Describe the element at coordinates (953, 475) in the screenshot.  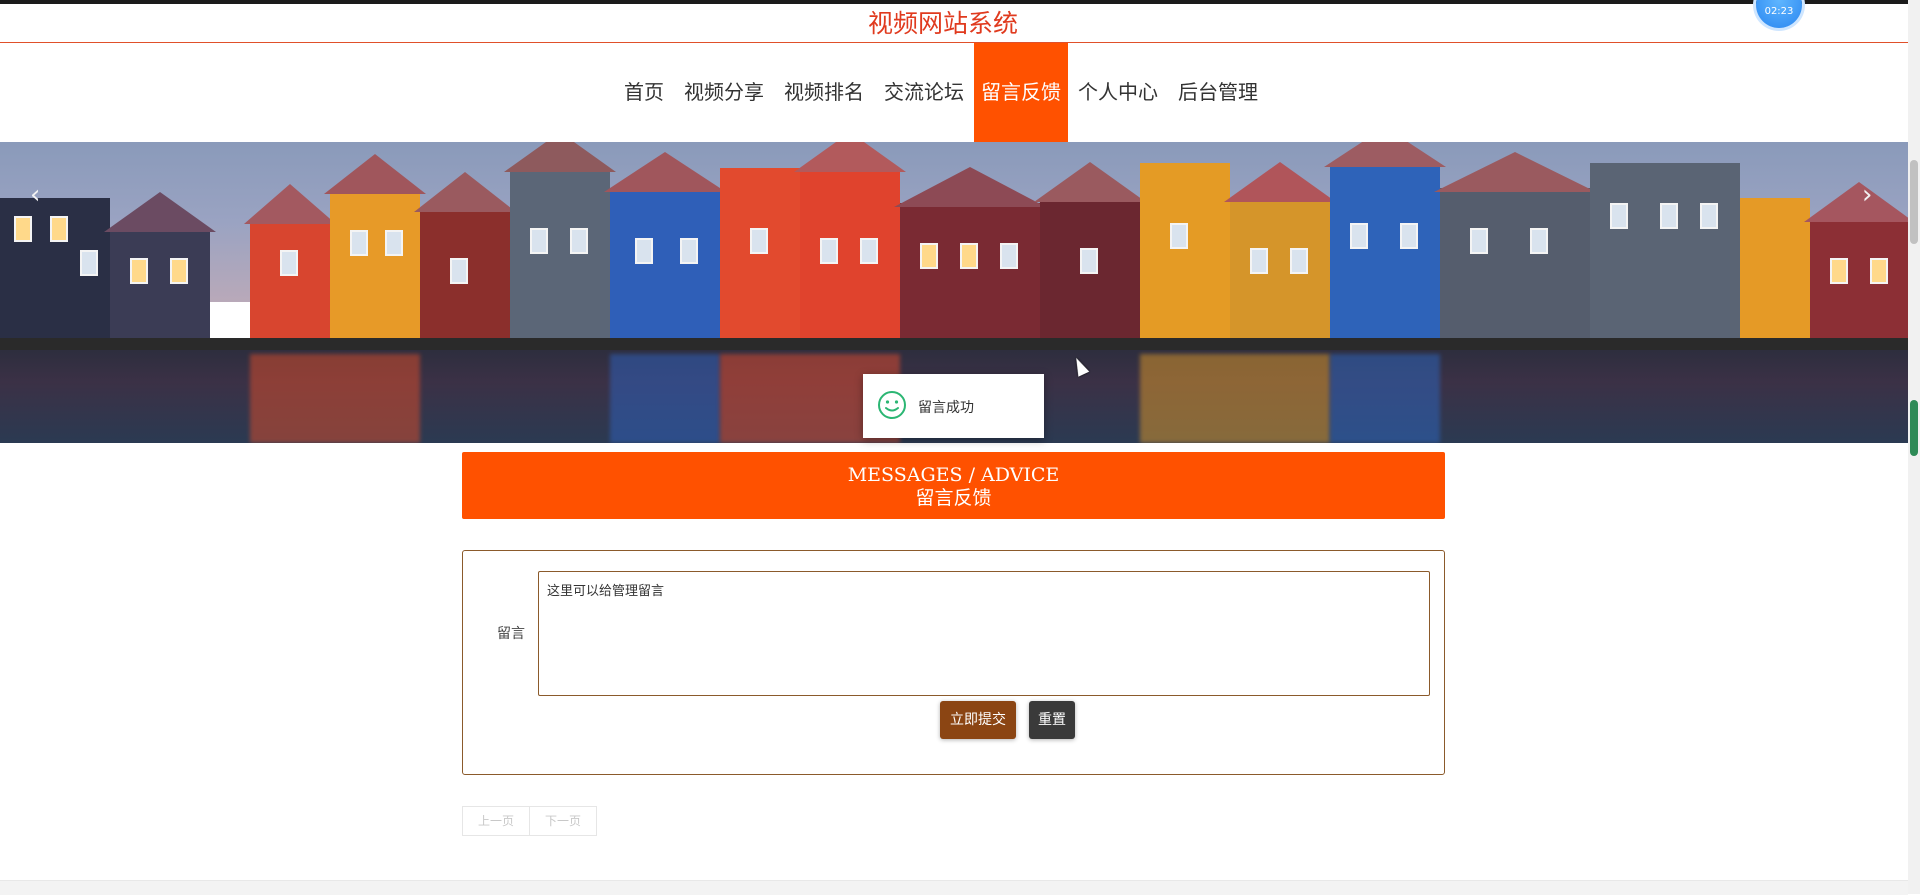
I see `section-title-en: MESSAGES / ADVICE` at that location.